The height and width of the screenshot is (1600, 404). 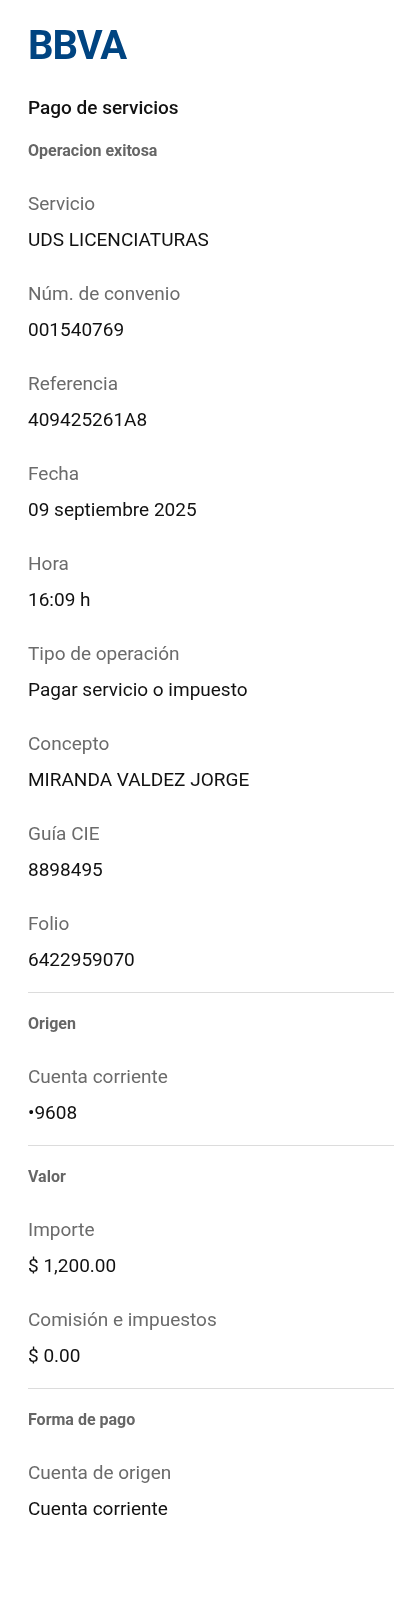 What do you see at coordinates (55, 1356) in the screenshot?
I see `field-value: $ 0.00` at bounding box center [55, 1356].